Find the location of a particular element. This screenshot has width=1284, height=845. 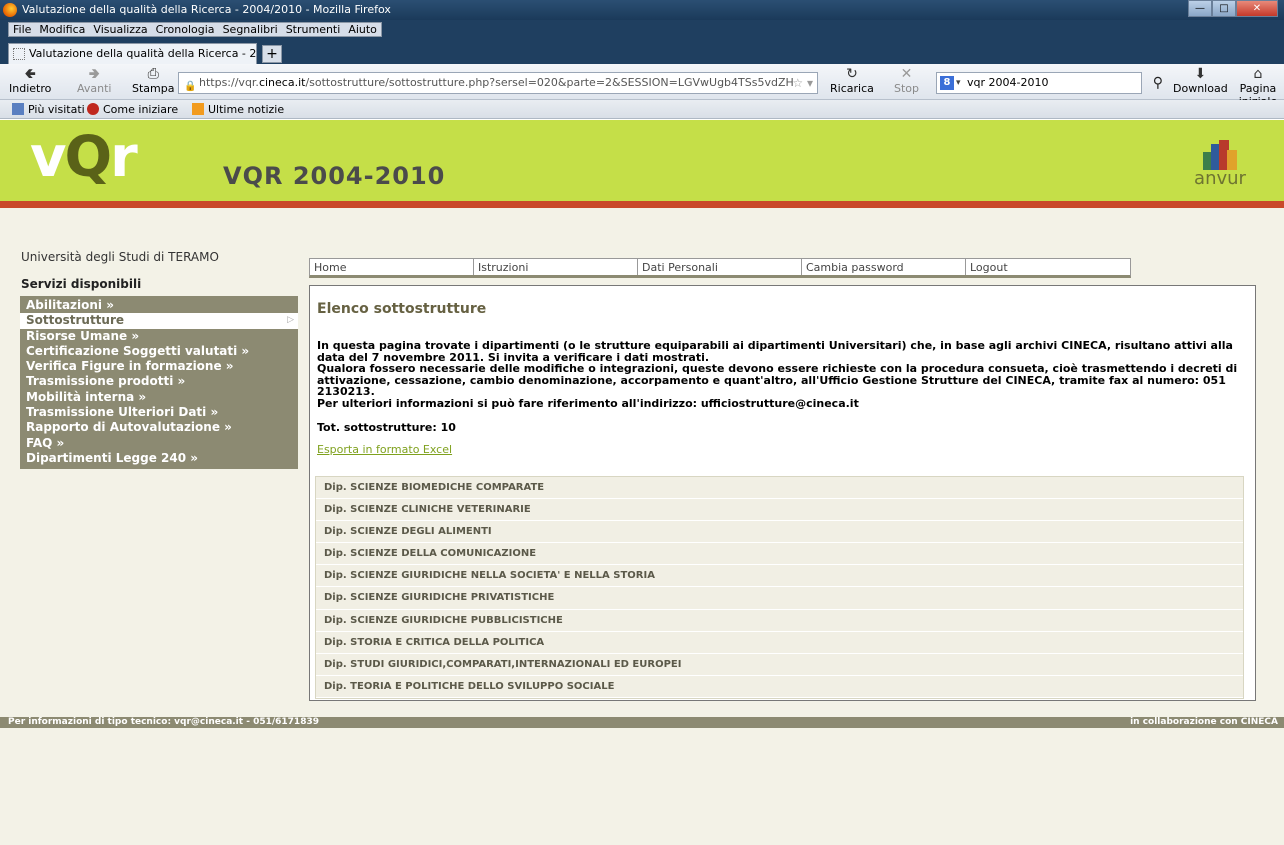

page-favicon-icon is located at coordinates (19, 54).